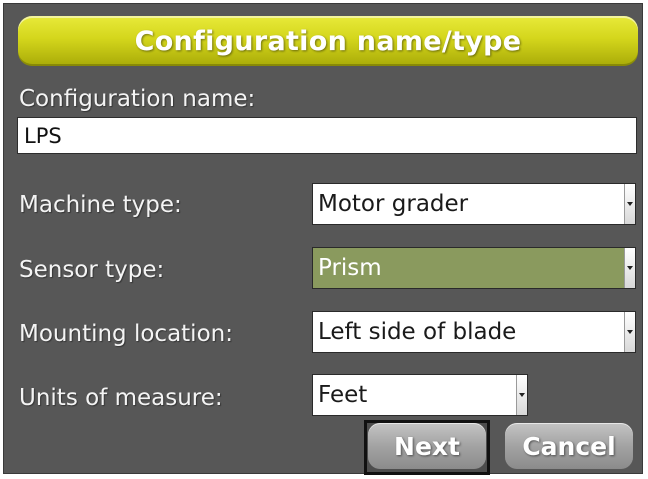  Describe the element at coordinates (393, 204) in the screenshot. I see `machine-type-value: Motor grader` at that location.